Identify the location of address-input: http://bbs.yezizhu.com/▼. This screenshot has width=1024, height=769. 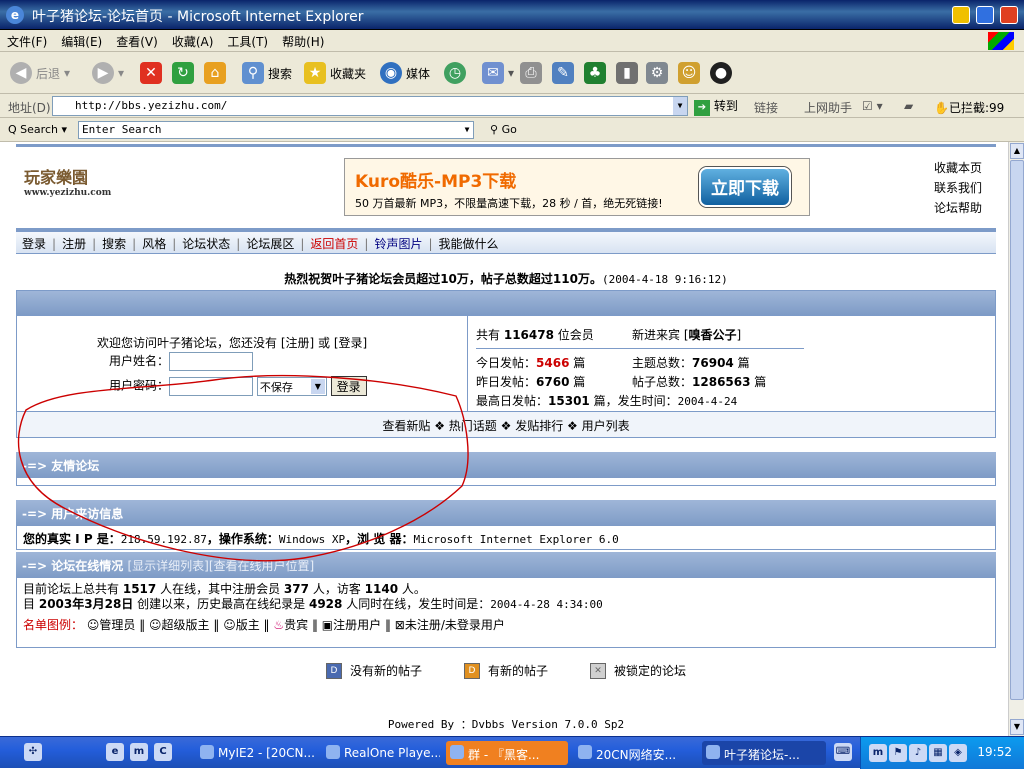
(370, 106).